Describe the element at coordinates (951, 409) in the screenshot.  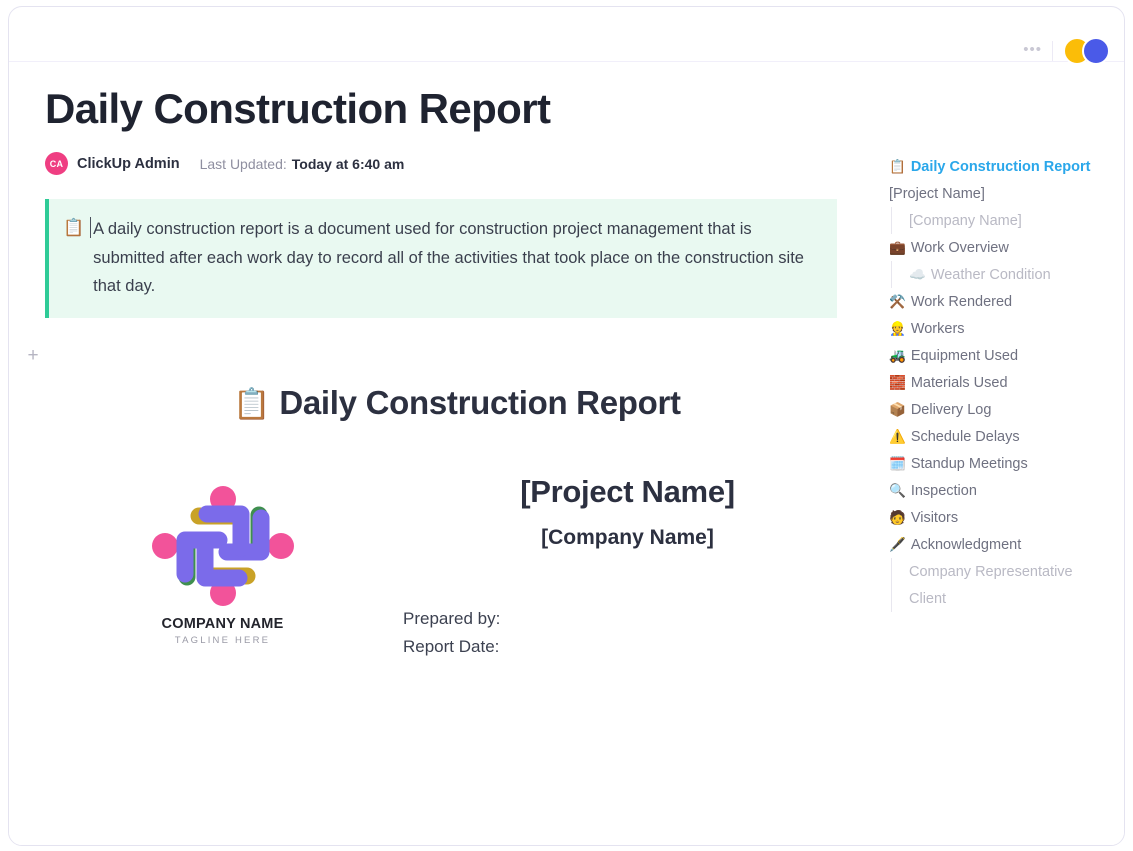
I see `toc-item-label: Delivery Log` at that location.